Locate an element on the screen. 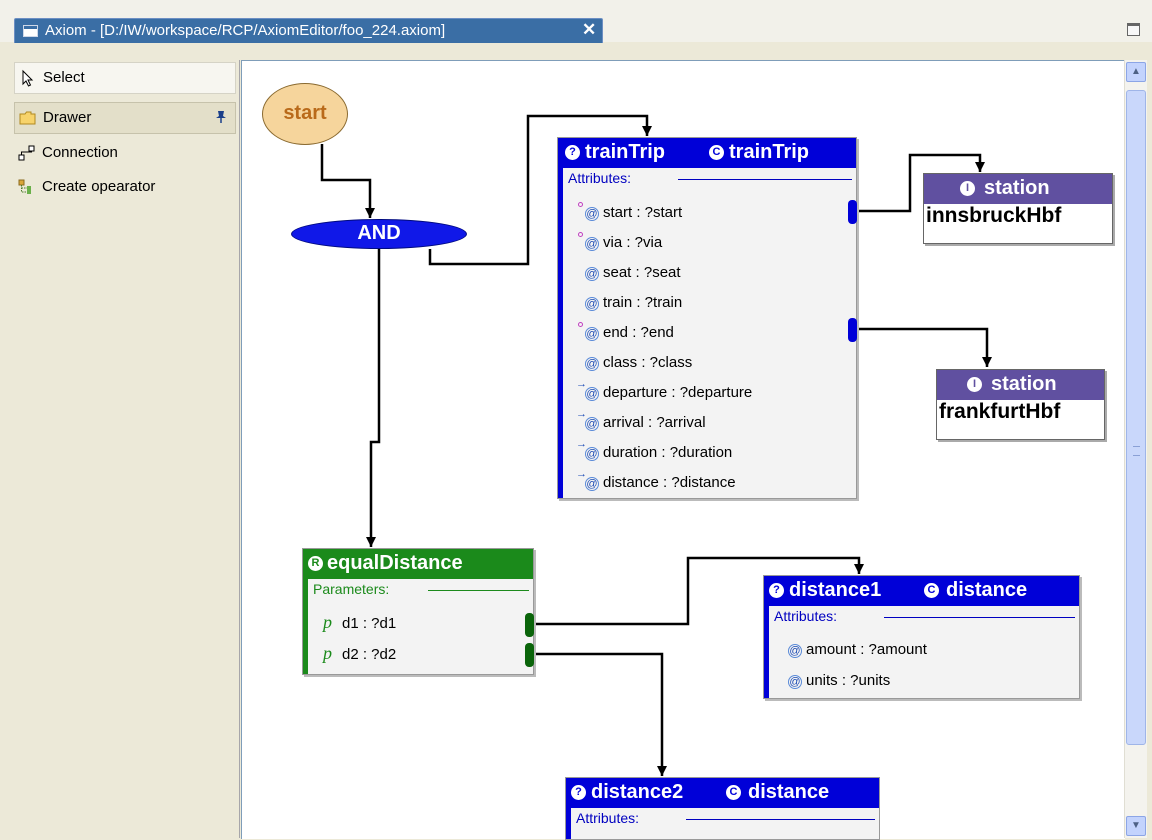 This screenshot has height=840, width=1152. traintrip-attribute-row: @ seat : ?seat is located at coordinates (633, 272).